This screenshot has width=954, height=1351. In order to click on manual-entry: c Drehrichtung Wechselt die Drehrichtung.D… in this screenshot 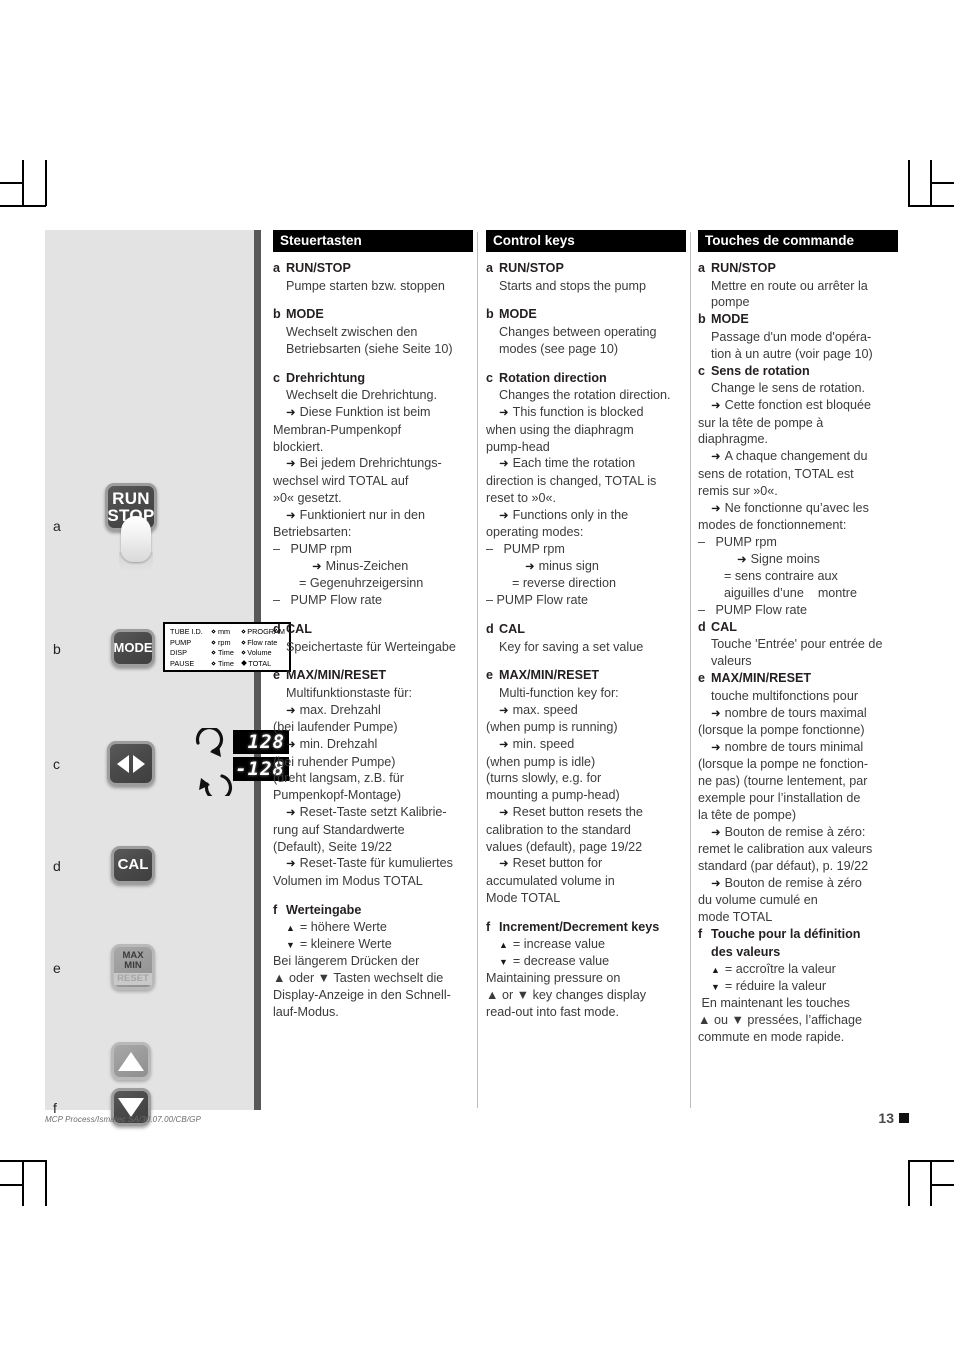, I will do `click(373, 489)`.